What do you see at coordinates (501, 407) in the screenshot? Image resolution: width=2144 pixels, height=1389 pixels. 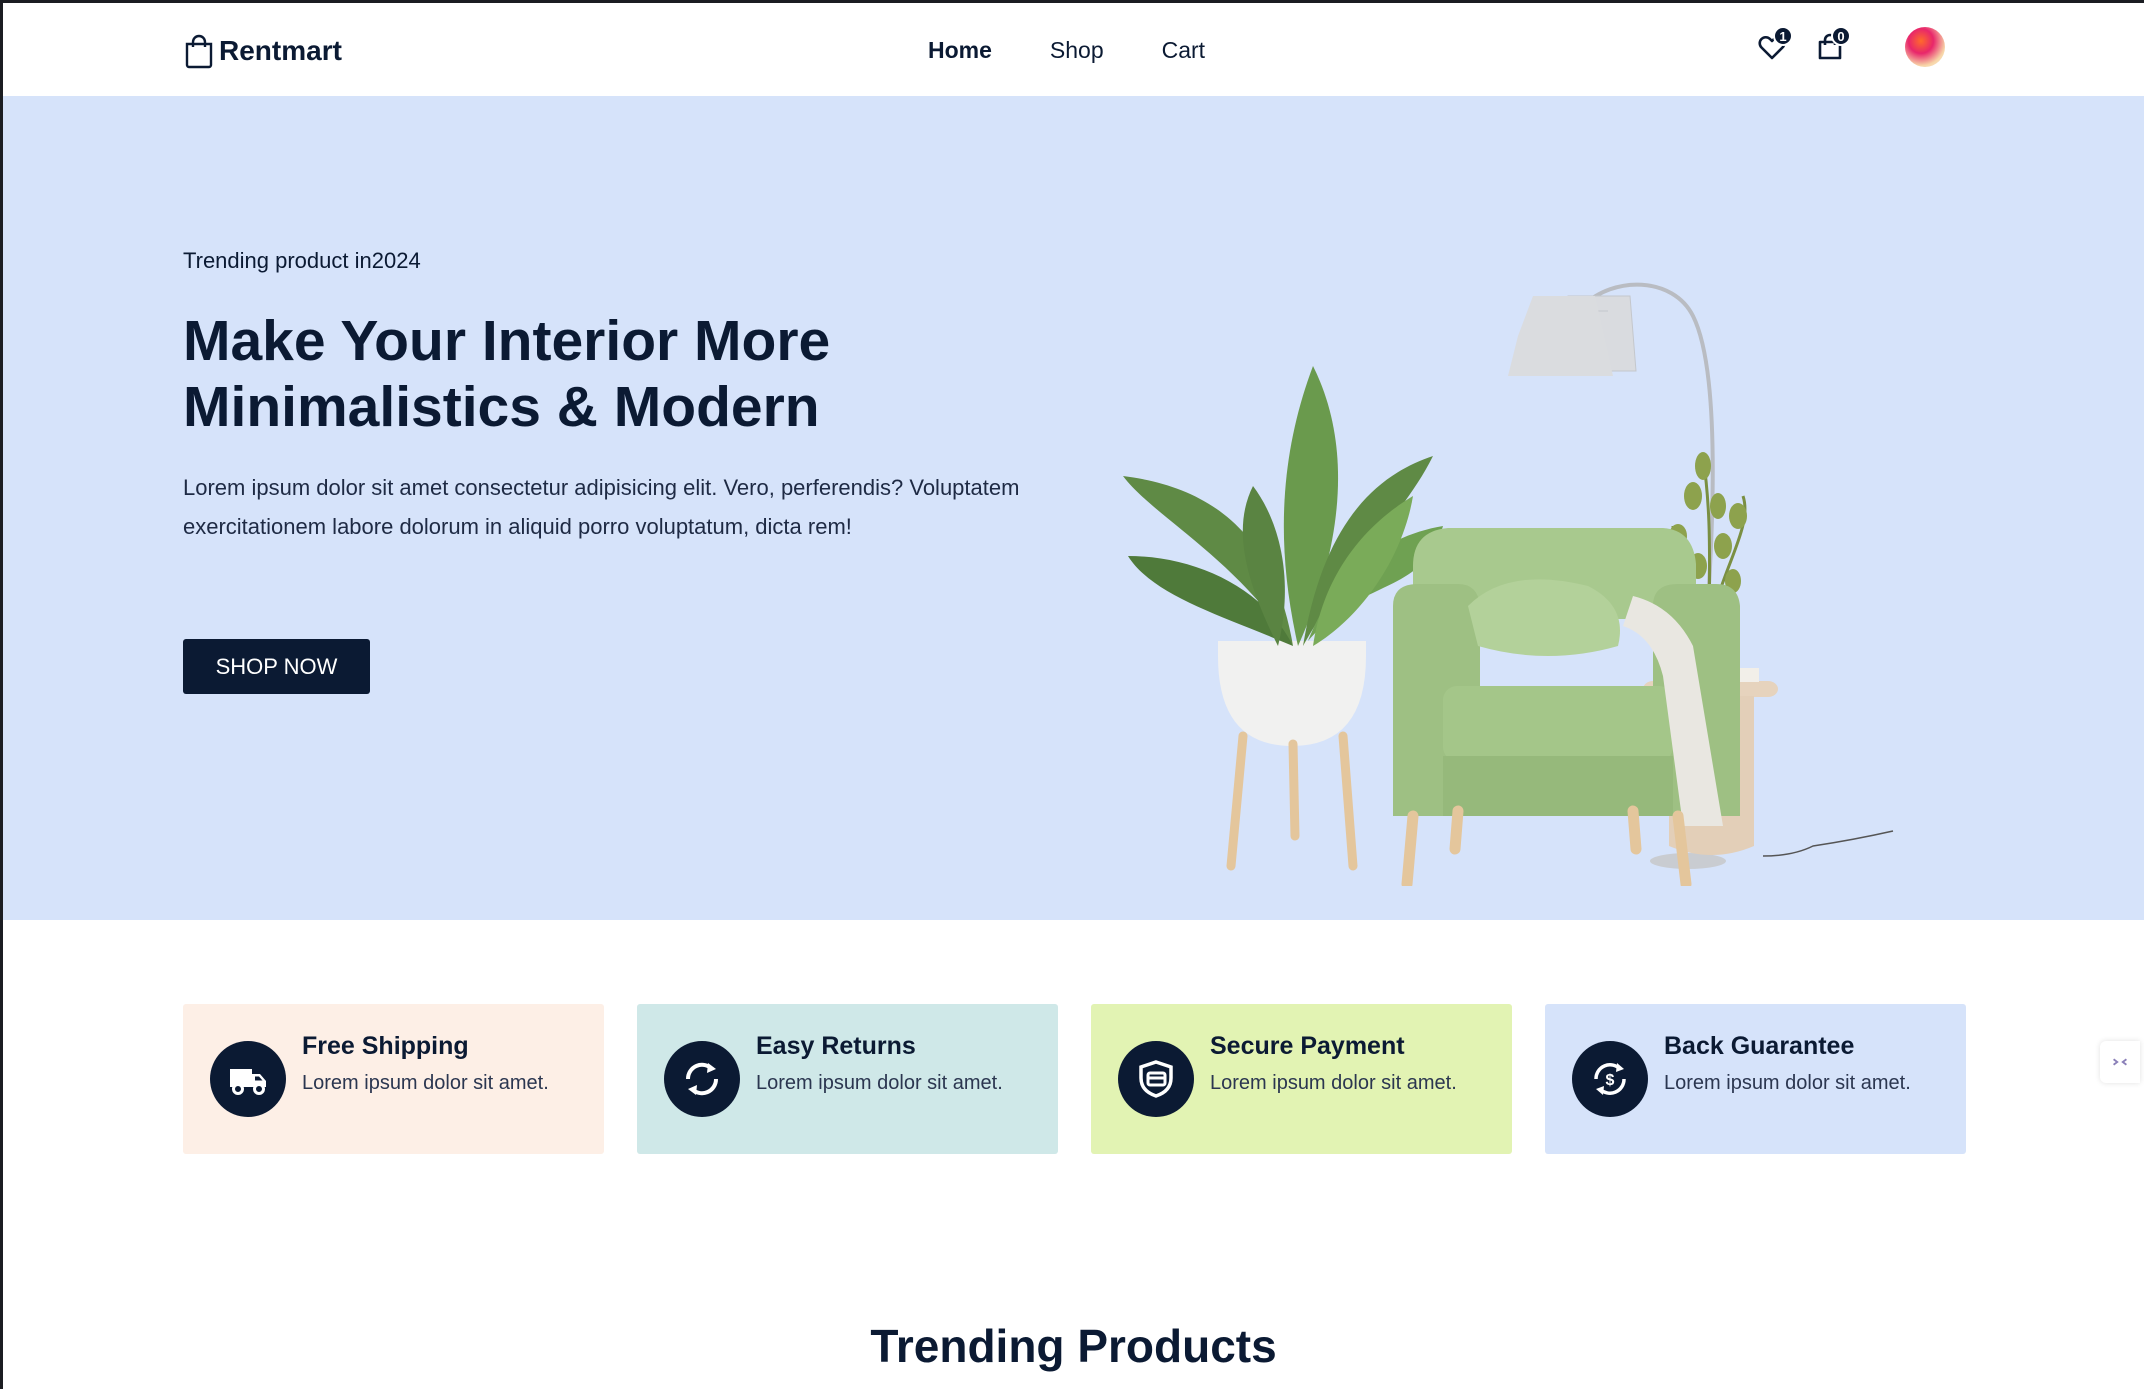 I see `hero-title-line2: Minimalistics & Modern` at bounding box center [501, 407].